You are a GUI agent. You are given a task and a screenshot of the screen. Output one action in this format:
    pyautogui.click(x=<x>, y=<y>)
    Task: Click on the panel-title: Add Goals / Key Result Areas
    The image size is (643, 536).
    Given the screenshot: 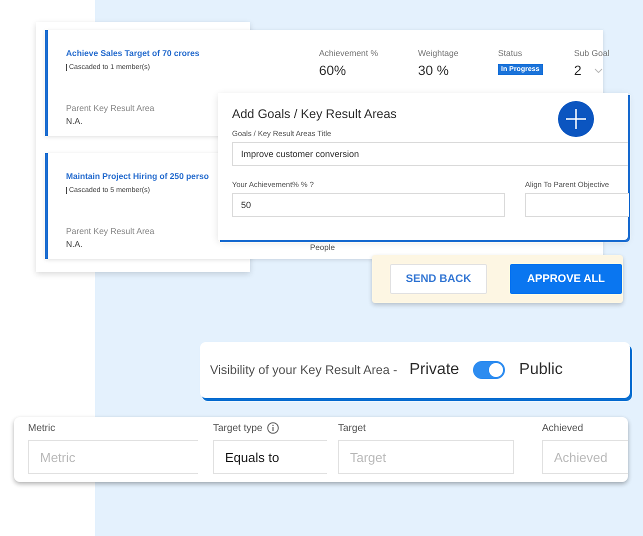 What is the action you would take?
    pyautogui.click(x=315, y=114)
    